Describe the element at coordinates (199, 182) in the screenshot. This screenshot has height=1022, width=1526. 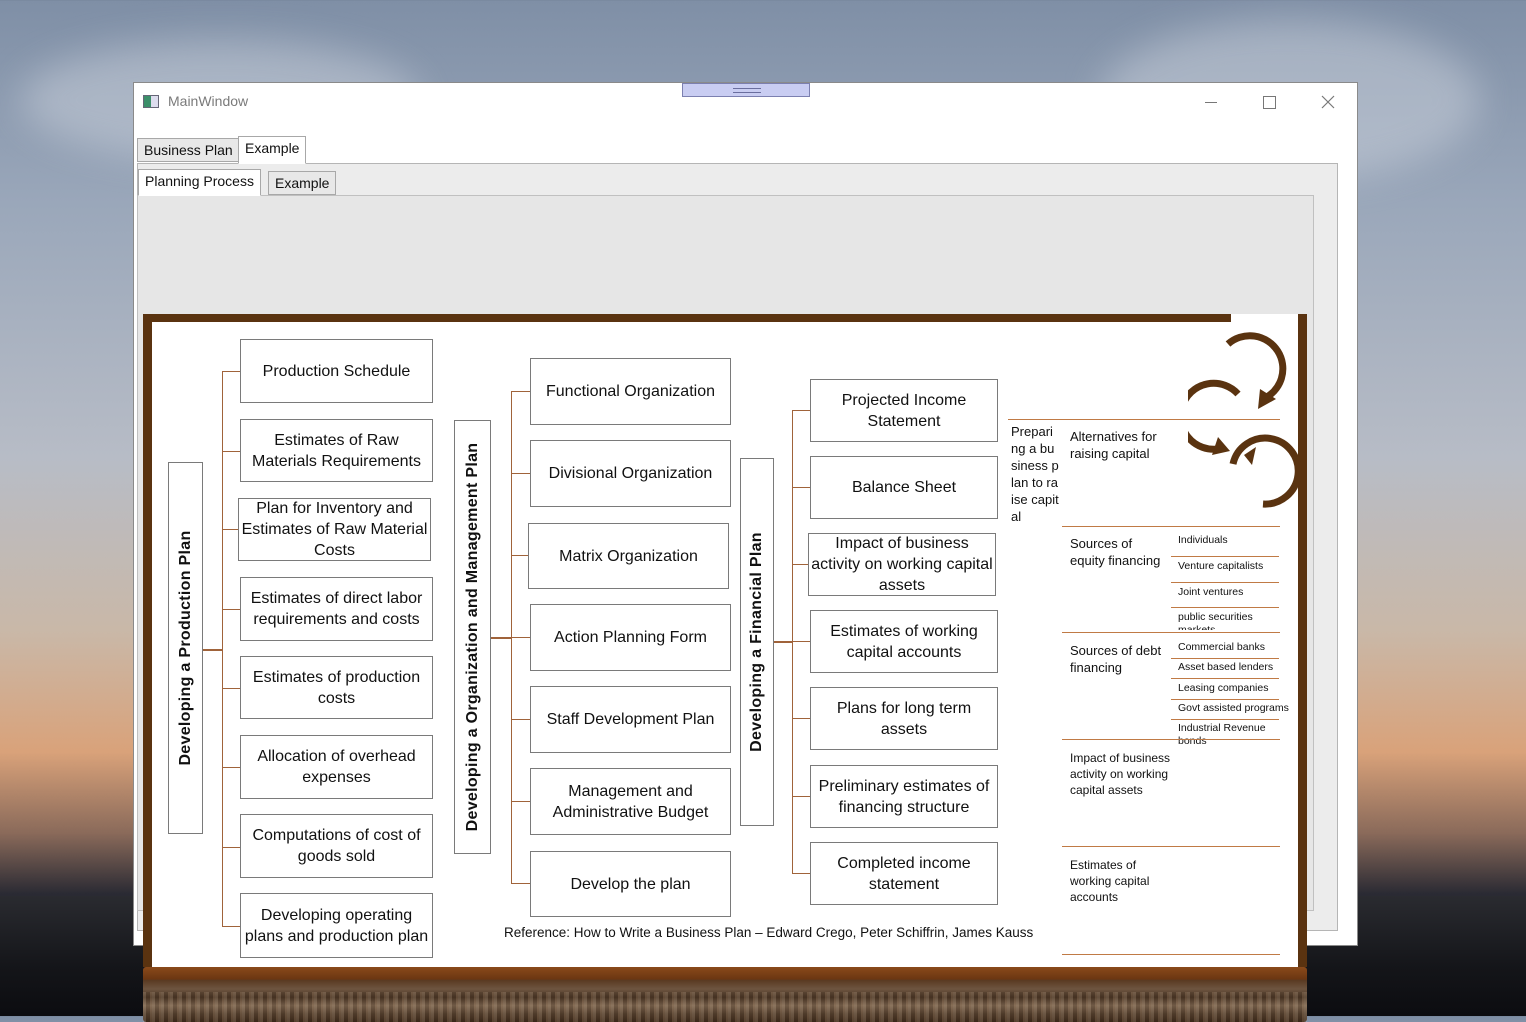
I see `tab-planning-process: Planning Process` at that location.